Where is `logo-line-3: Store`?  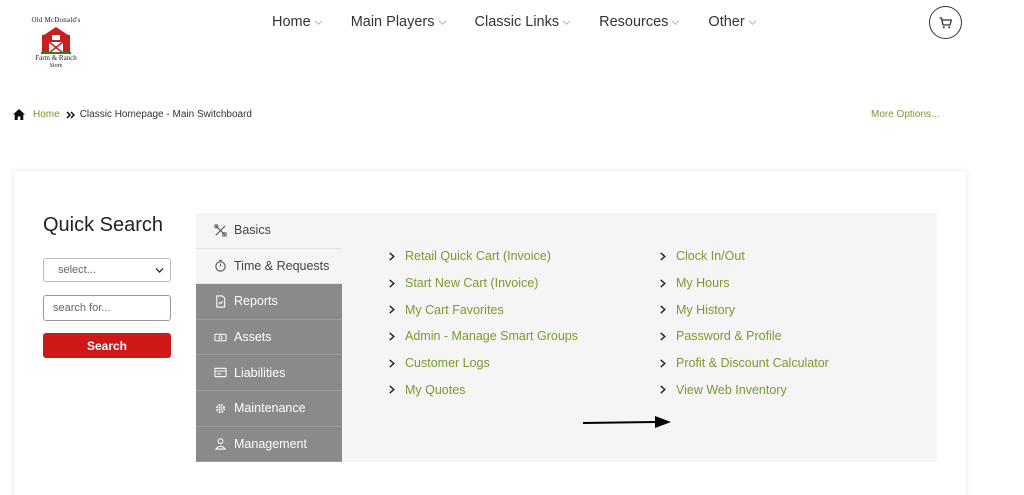
logo-line-3: Store is located at coordinates (56, 66).